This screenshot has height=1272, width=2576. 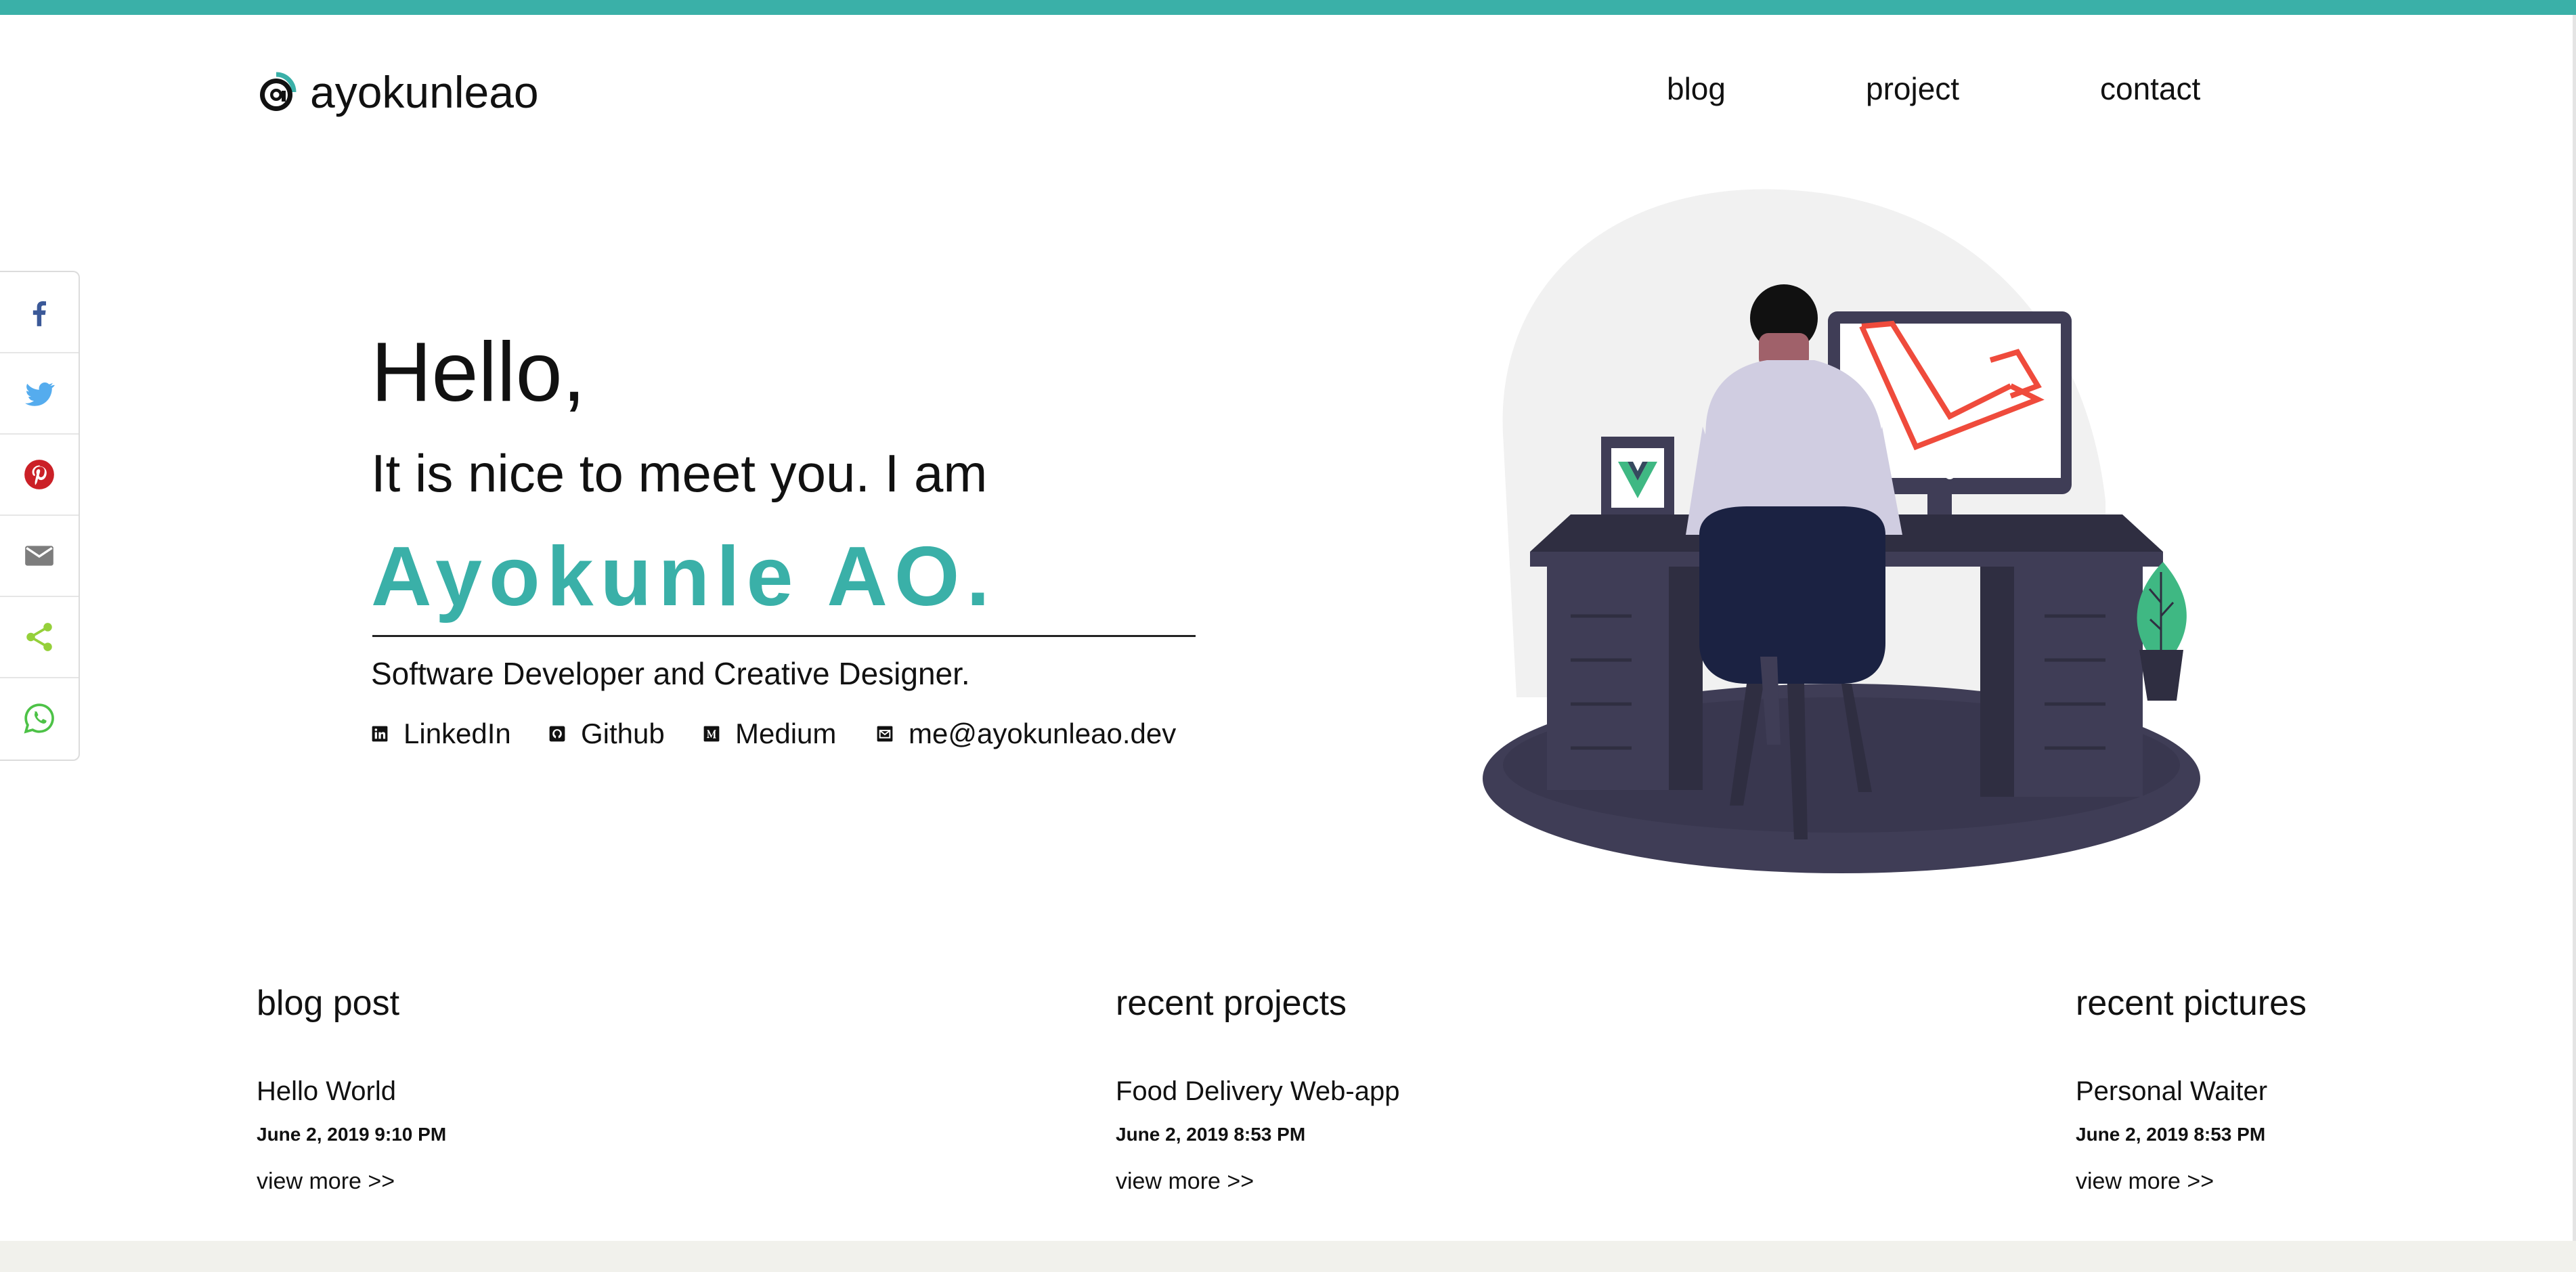 What do you see at coordinates (478, 372) in the screenshot?
I see `hero-greeting: Hello,` at bounding box center [478, 372].